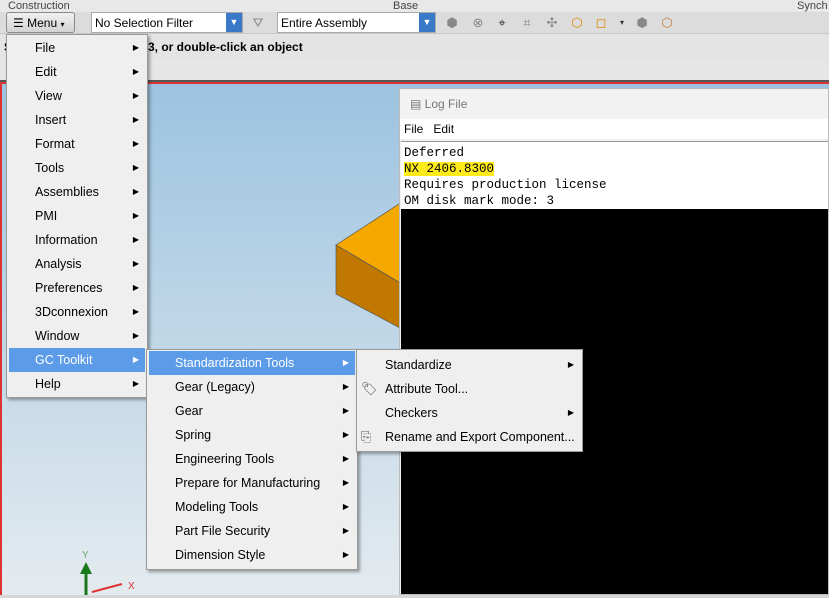 The image size is (829, 598). What do you see at coordinates (235, 363) in the screenshot?
I see `menu-item-label: Standardization Tools` at bounding box center [235, 363].